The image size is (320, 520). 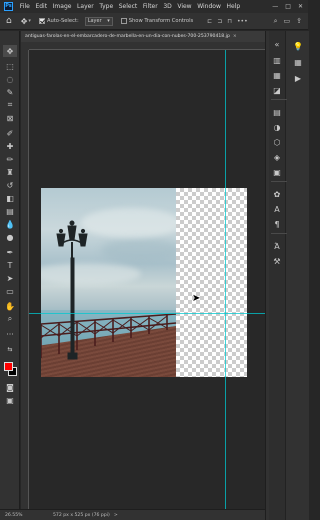 I want to click on menu-help: Help, so click(x=233, y=6).